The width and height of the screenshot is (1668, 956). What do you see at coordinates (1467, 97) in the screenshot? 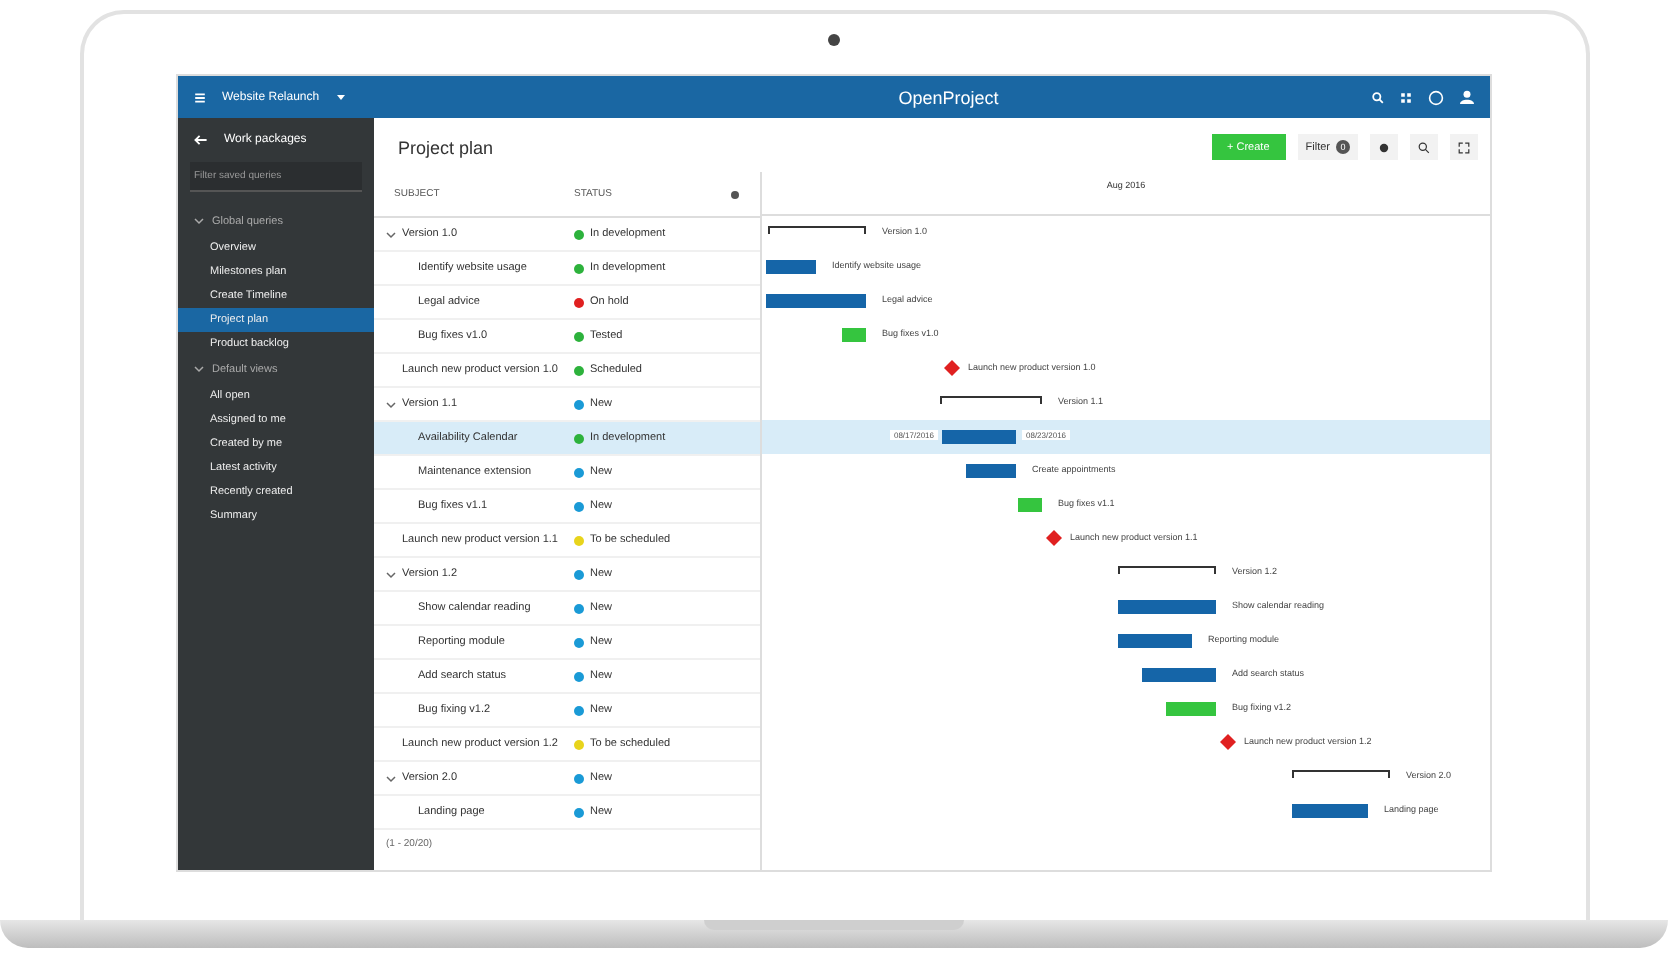
I see `user-icon` at bounding box center [1467, 97].